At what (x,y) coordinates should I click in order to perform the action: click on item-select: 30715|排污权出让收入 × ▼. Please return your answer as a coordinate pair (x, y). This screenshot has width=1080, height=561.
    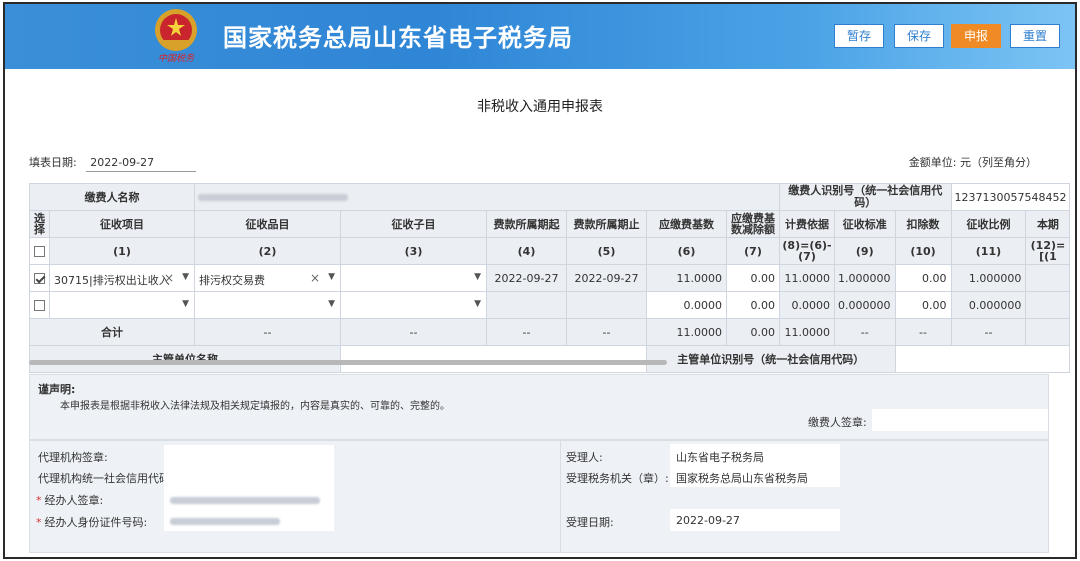
    Looking at the image, I should click on (122, 278).